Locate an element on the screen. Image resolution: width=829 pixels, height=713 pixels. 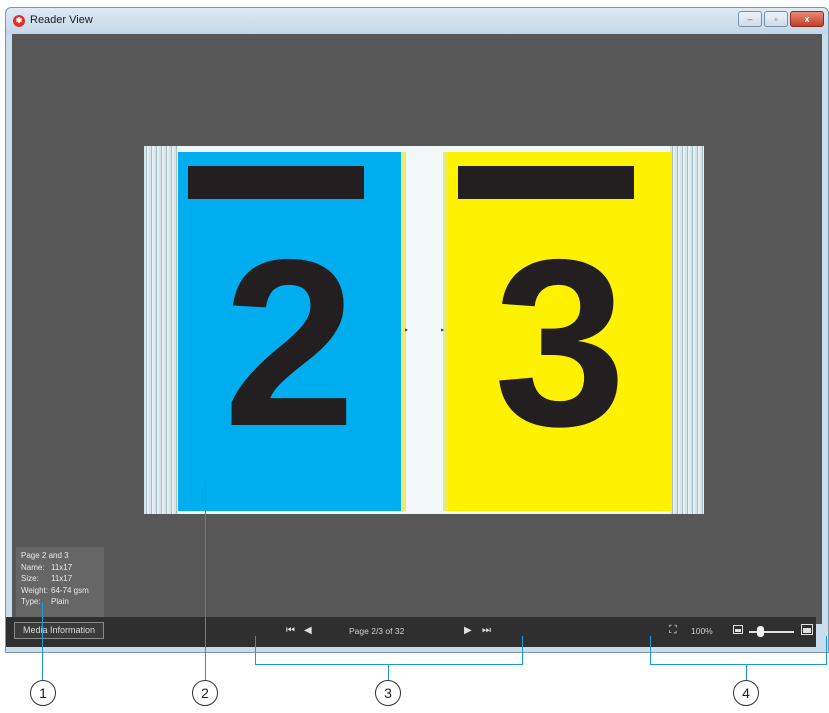
callout-bracket-4-base is located at coordinates (738, 664).